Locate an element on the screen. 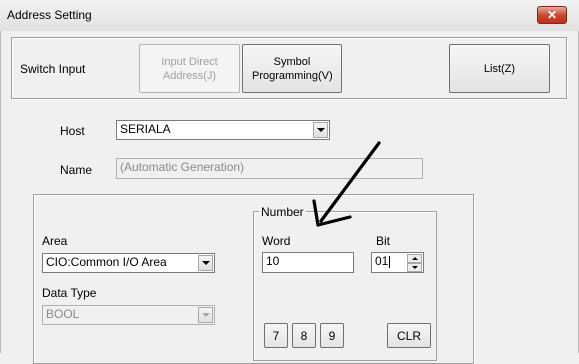  keypad-8-label: 8 is located at coordinates (304, 335).